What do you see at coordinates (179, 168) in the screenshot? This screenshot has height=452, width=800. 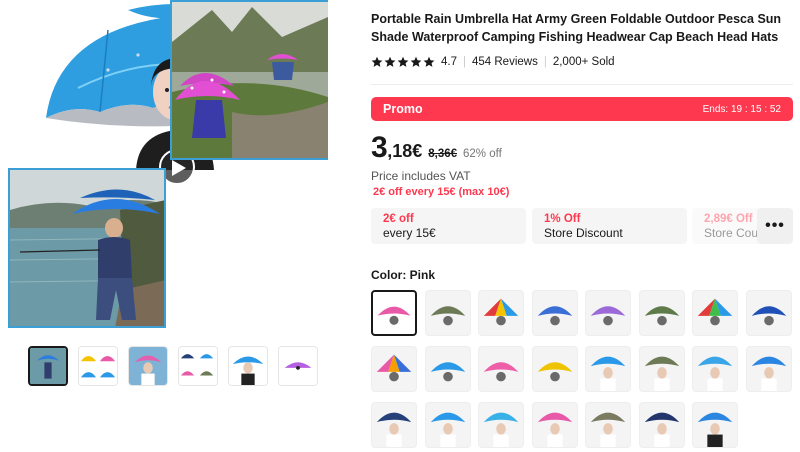 I see `play-icon` at bounding box center [179, 168].